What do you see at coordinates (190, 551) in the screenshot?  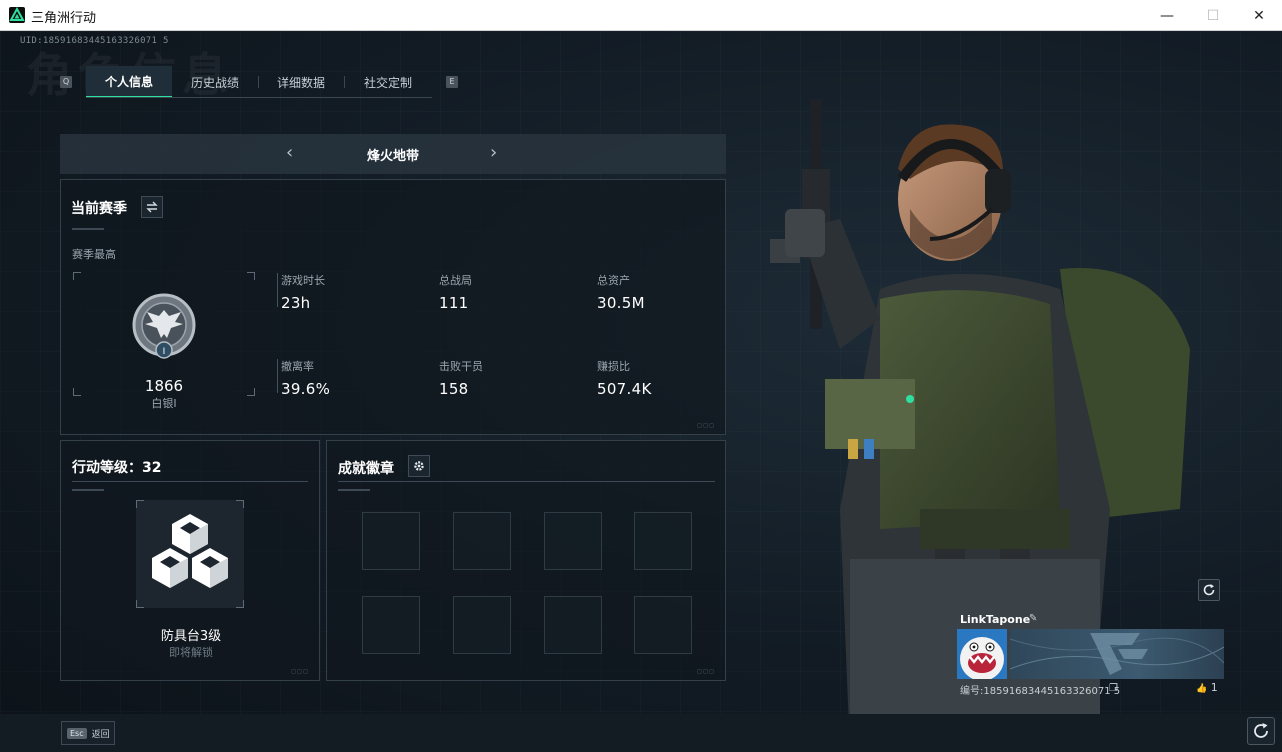 I see `cubes-icon` at bounding box center [190, 551].